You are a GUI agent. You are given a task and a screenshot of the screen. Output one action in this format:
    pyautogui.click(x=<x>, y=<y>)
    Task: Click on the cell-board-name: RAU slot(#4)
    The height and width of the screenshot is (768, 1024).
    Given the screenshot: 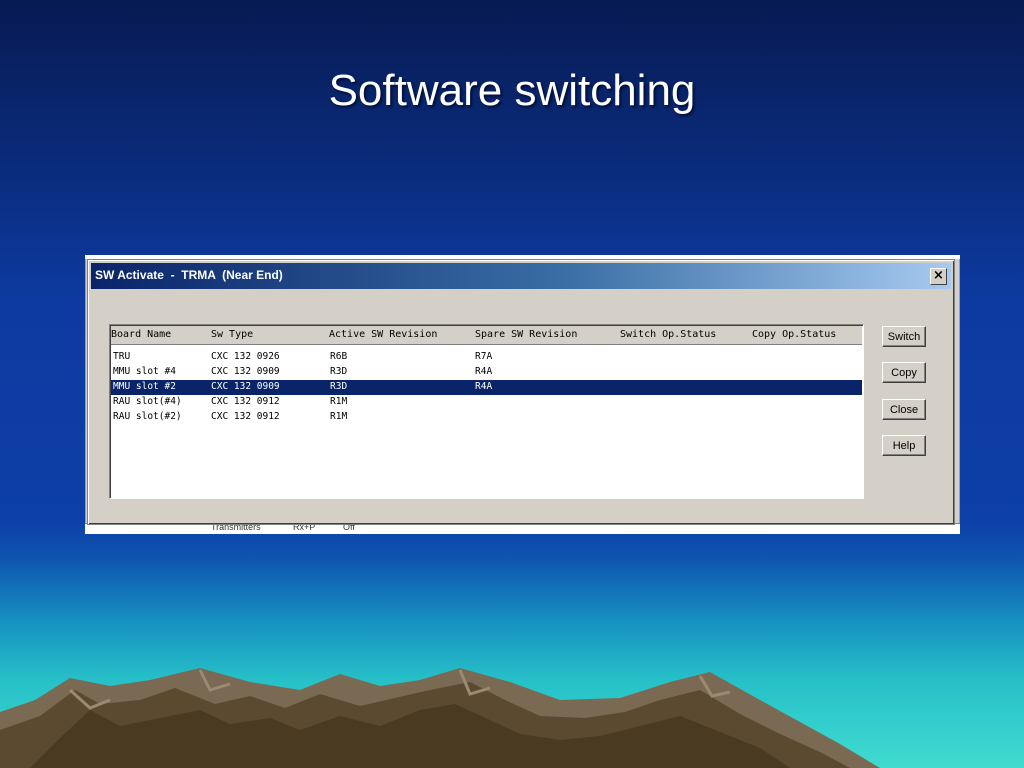 What is the action you would take?
    pyautogui.click(x=147, y=401)
    